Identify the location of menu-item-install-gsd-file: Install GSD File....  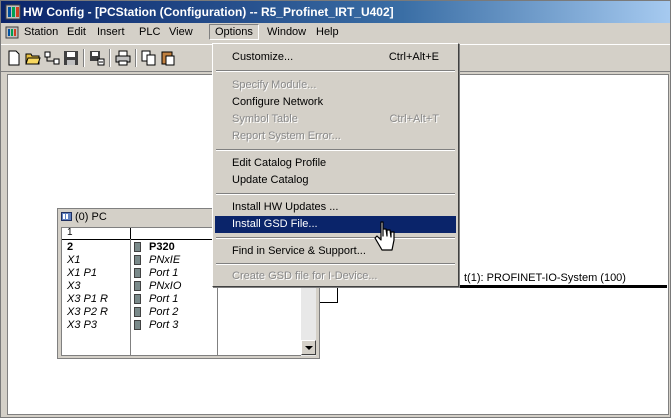
(335, 224).